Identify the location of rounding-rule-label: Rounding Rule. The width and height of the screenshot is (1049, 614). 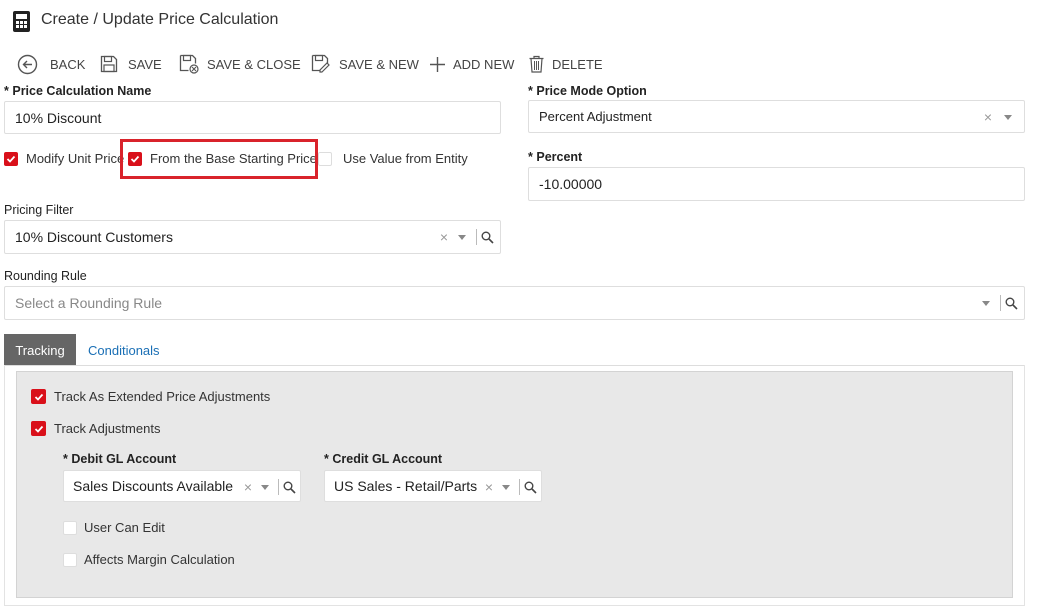
(45, 276).